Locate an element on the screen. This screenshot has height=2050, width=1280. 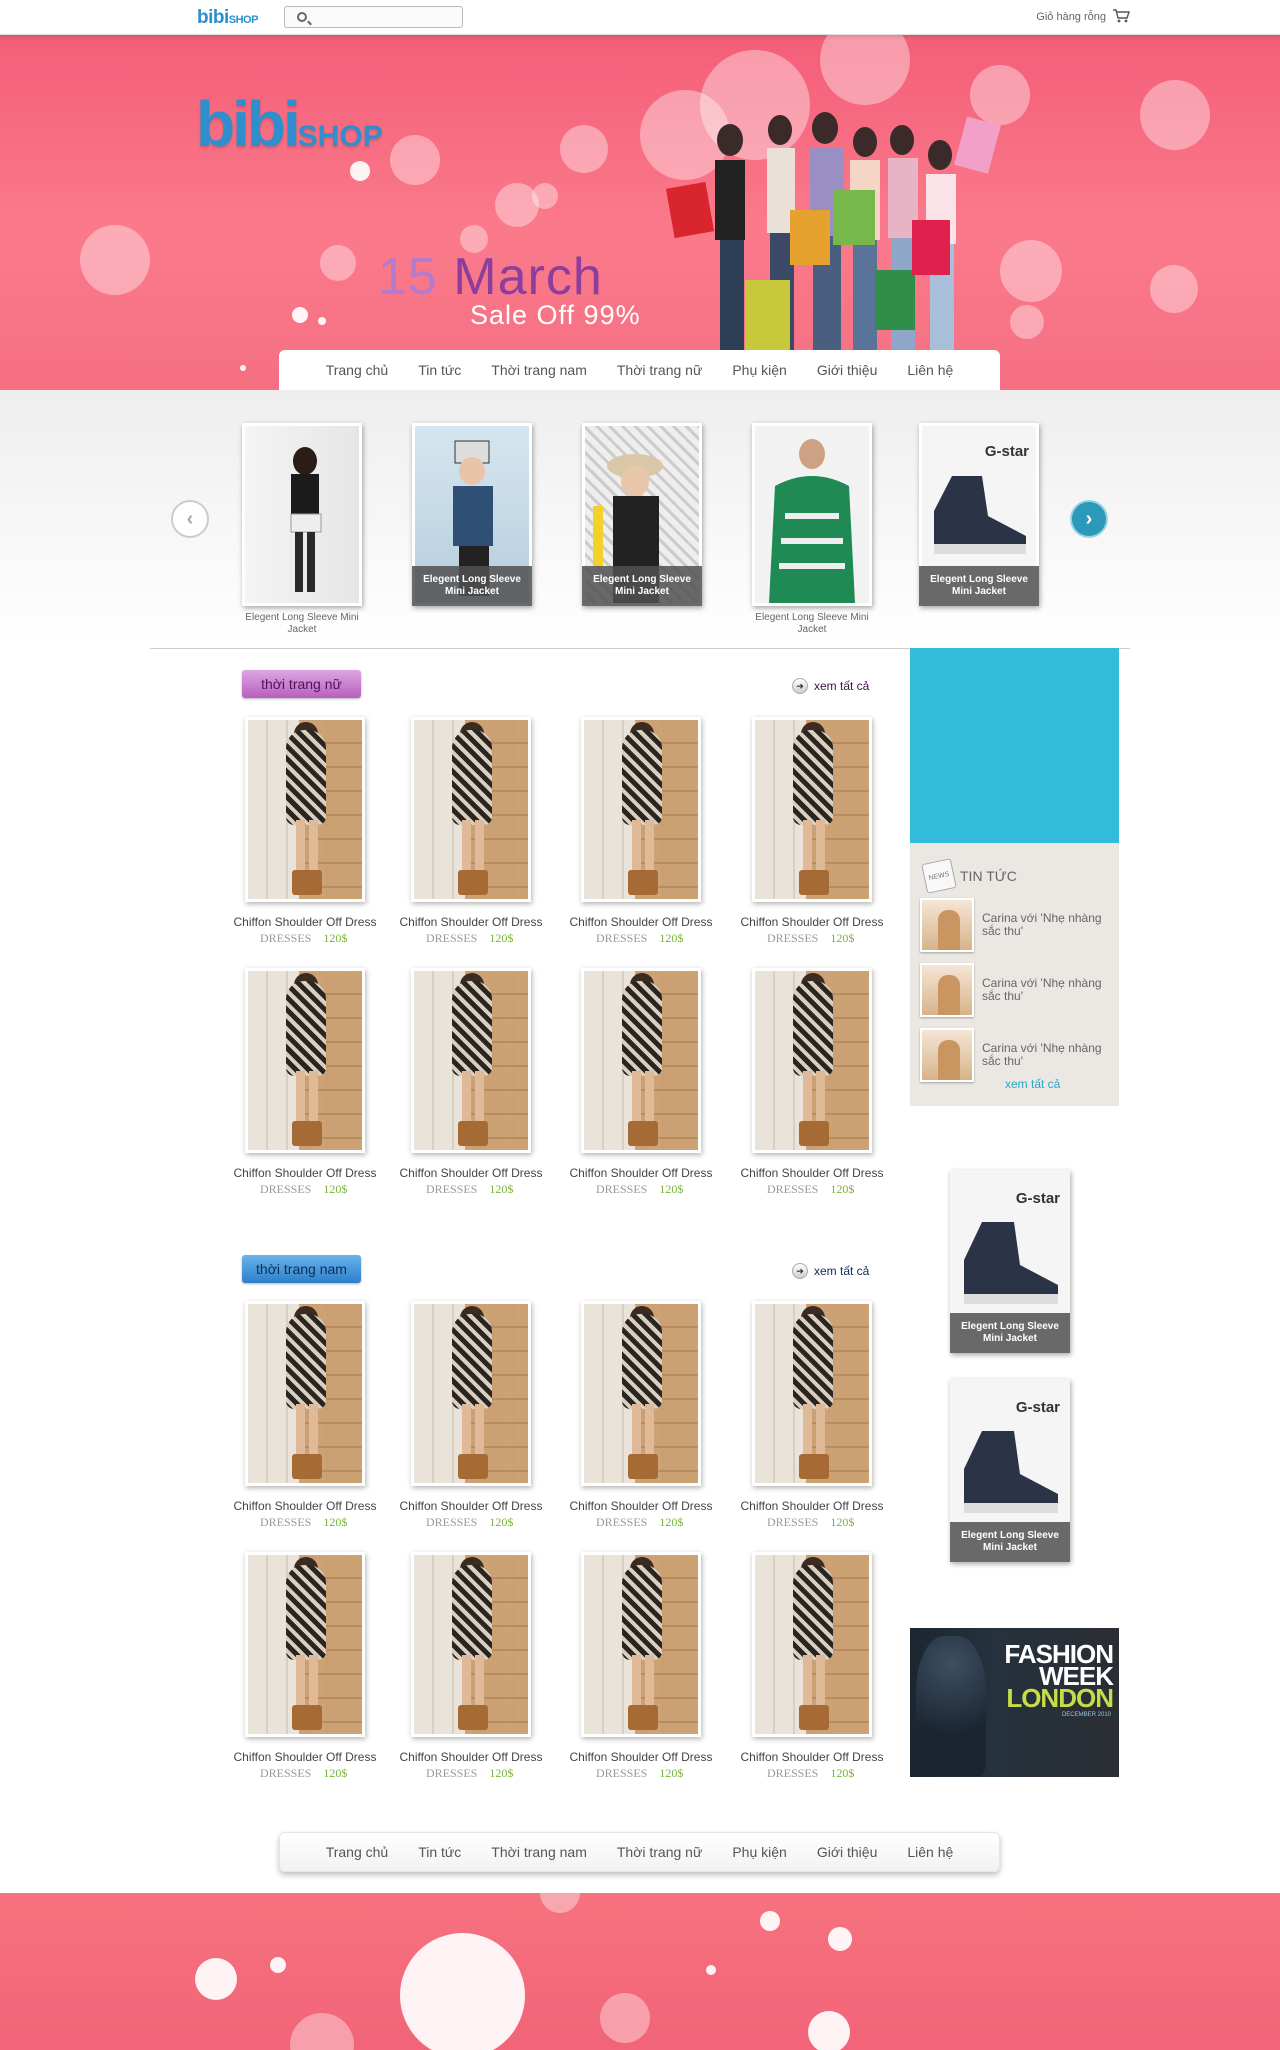
promo-month: March is located at coordinates (528, 277).